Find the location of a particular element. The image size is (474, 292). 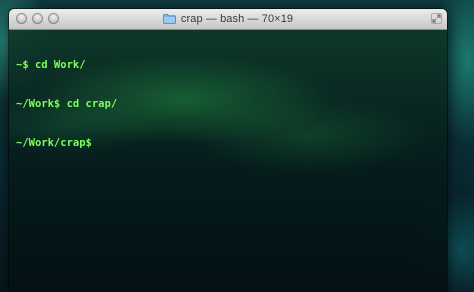

scrollbar is located at coordinates (443, 161).